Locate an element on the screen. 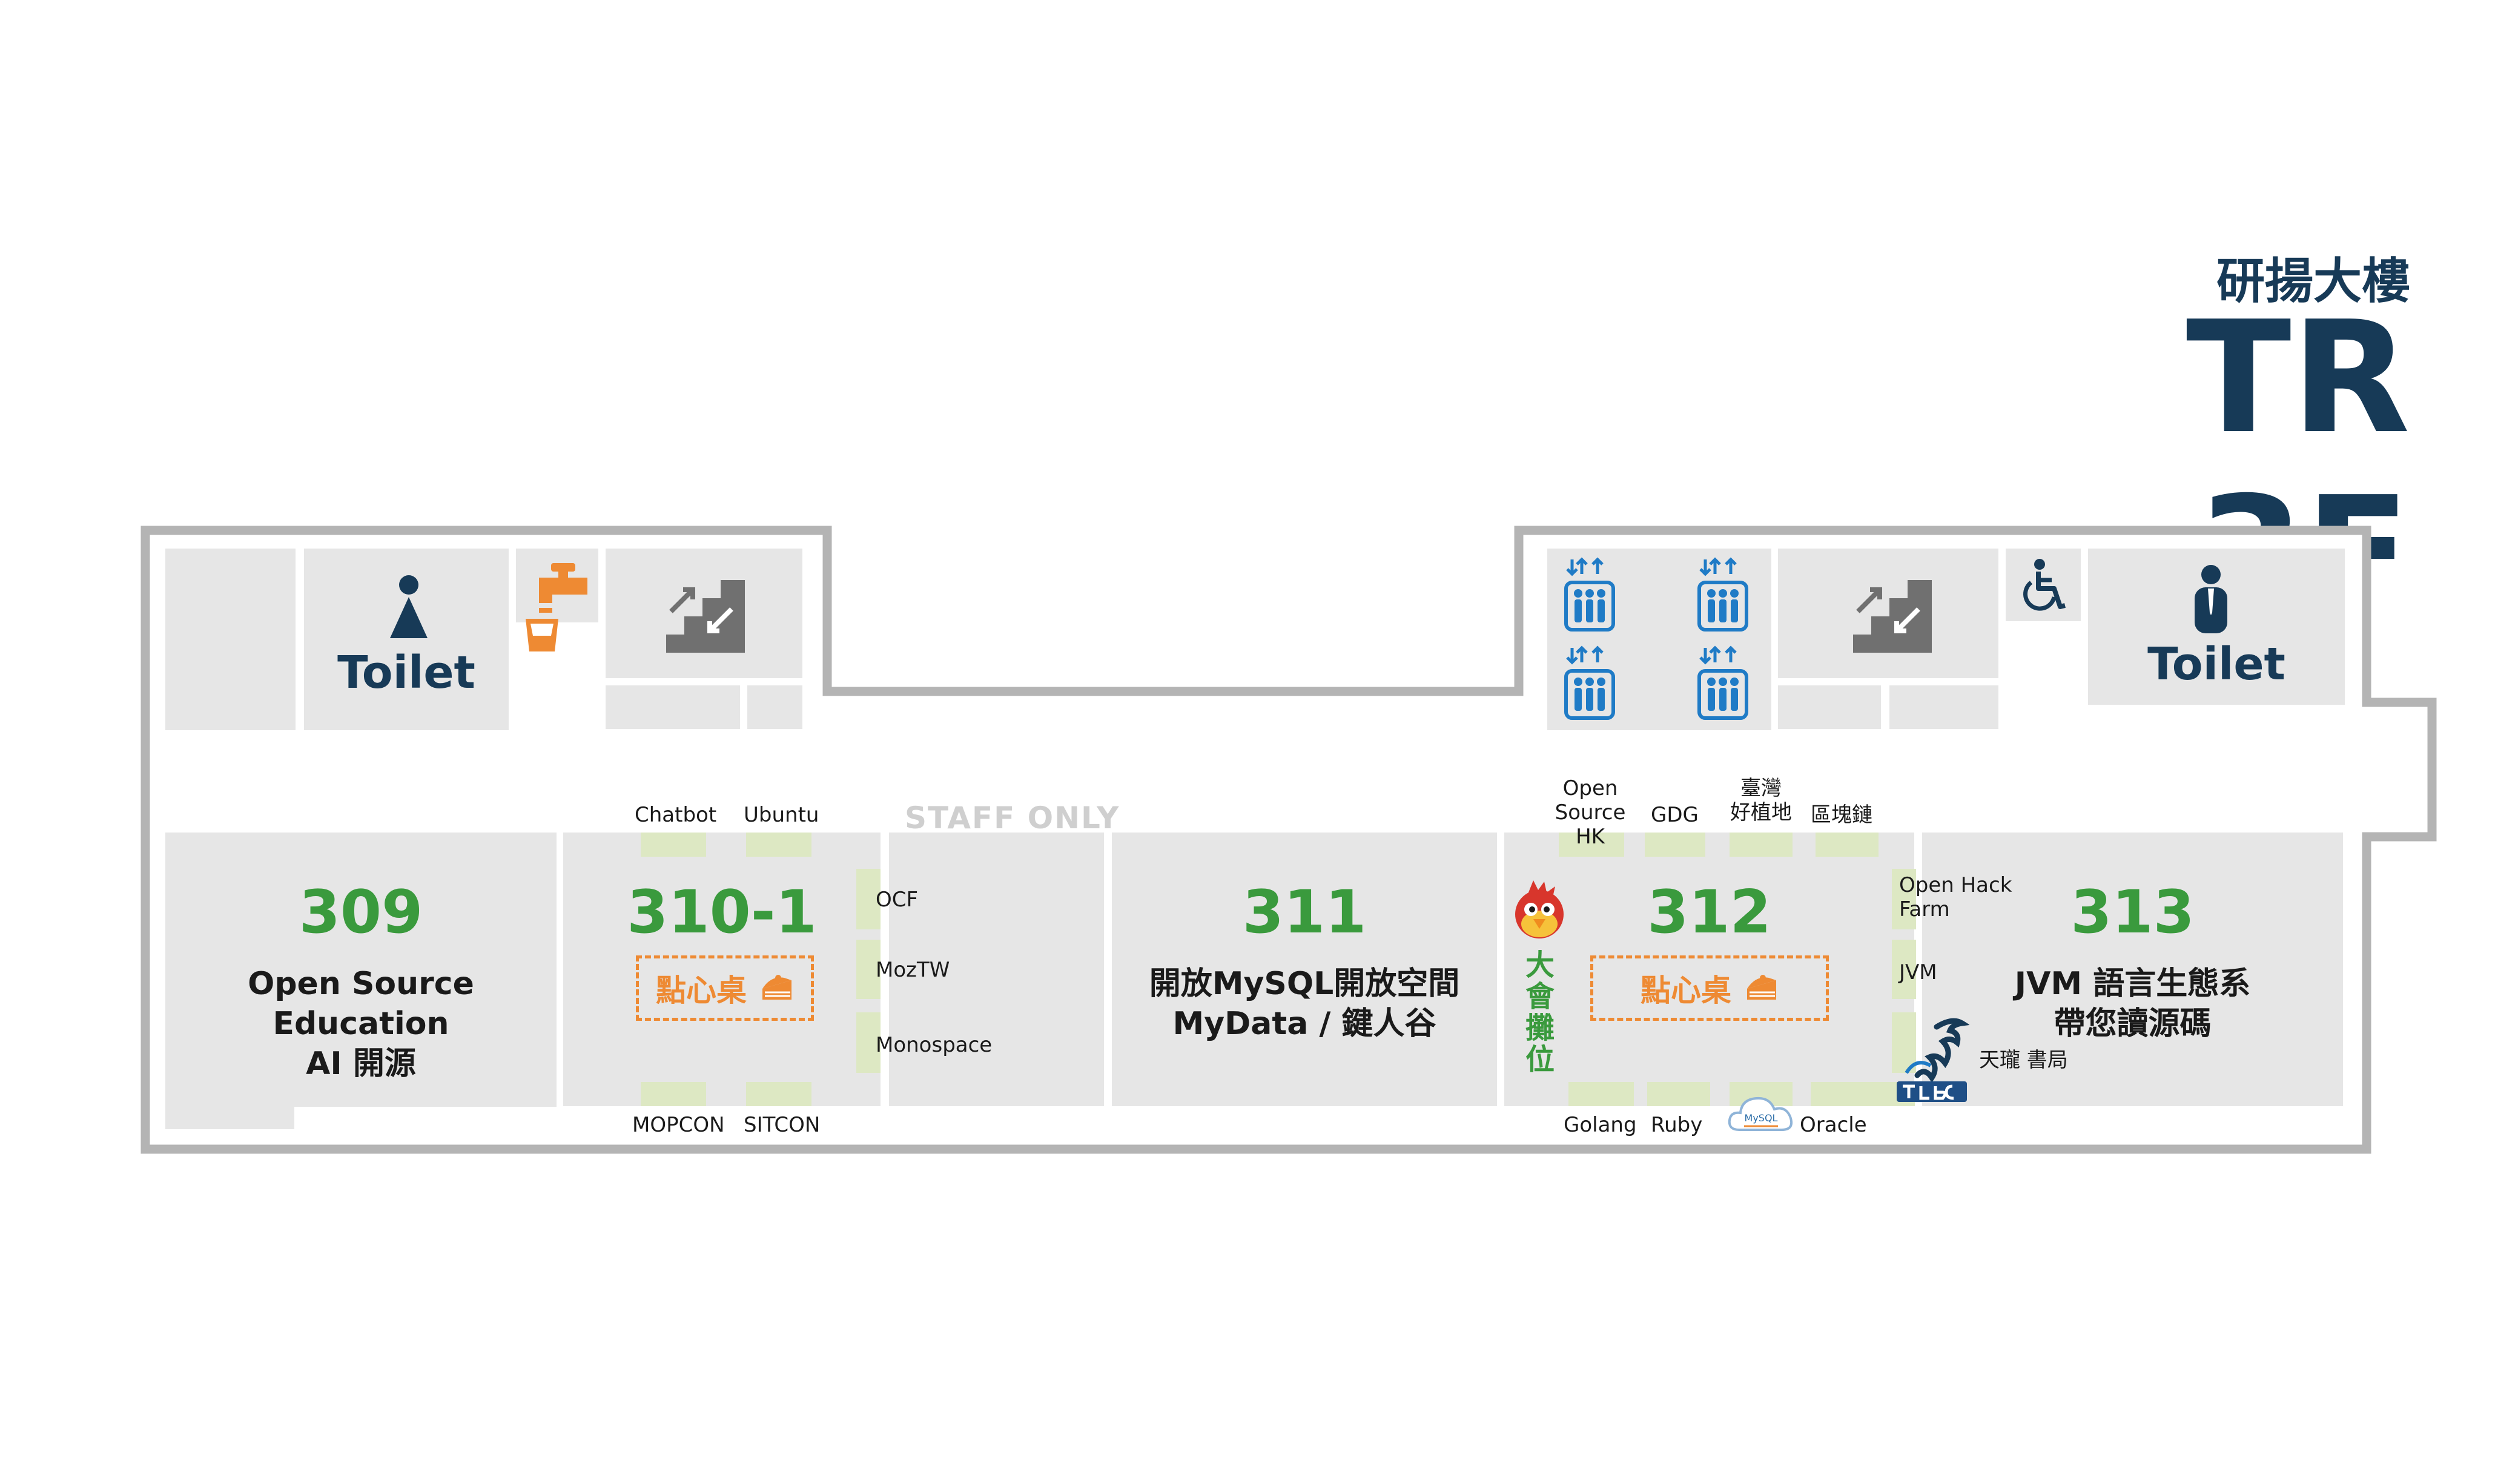 The image size is (2518, 1484). snack-table-left: 點心桌 is located at coordinates (725, 988).